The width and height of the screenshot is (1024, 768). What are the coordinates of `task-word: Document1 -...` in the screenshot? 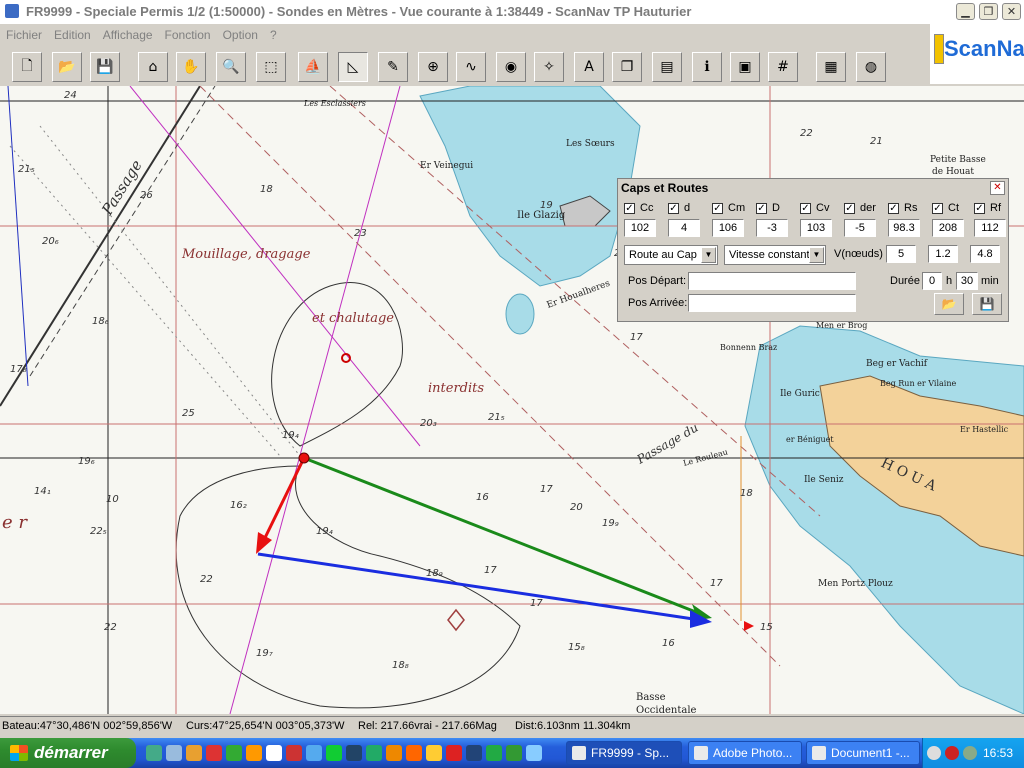 It's located at (863, 753).